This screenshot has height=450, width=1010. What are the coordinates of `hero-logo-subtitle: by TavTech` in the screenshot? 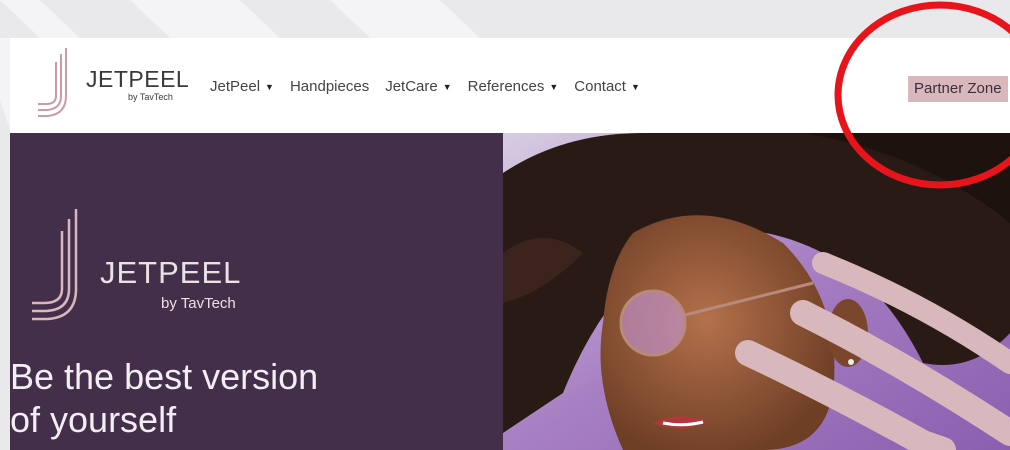 It's located at (198, 303).